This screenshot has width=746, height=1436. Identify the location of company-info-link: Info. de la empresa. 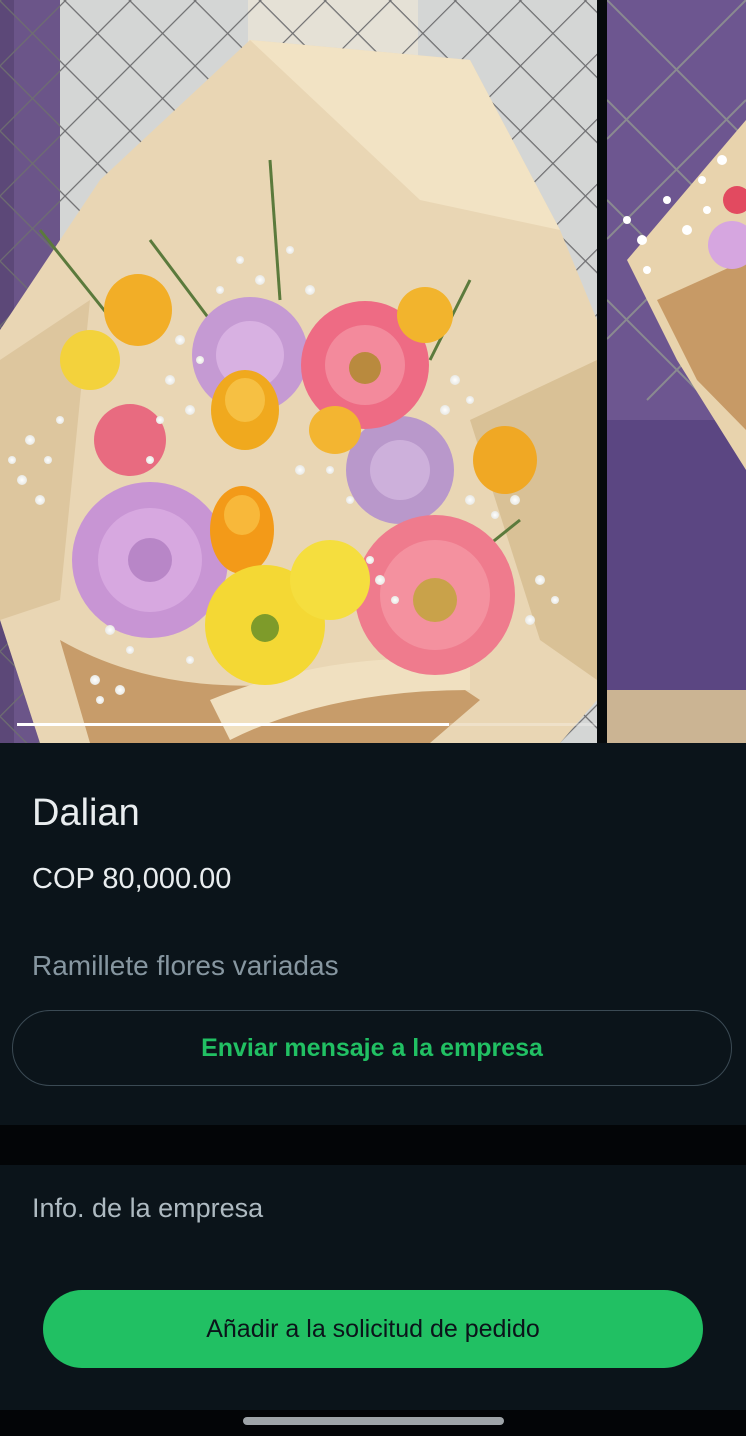
(147, 1208).